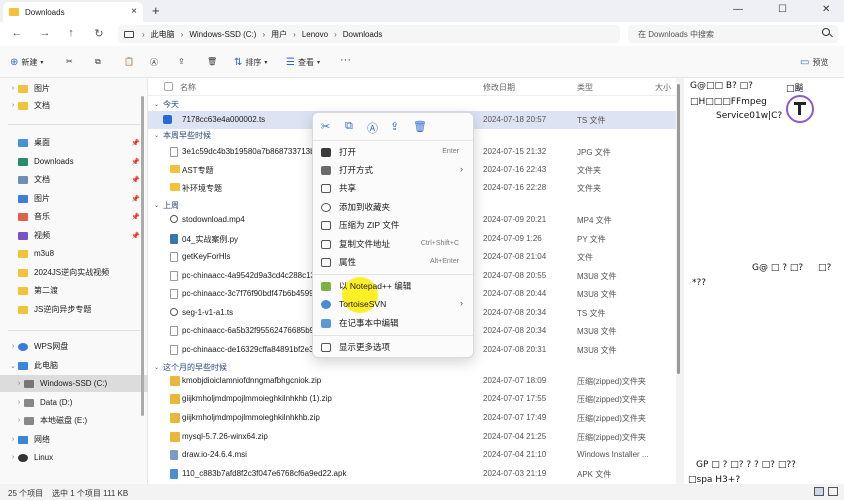 The height and width of the screenshot is (500, 844). Describe the element at coordinates (74, 365) in the screenshot. I see `sidebar-item-this-pc: ⌄ 此电脑` at that location.